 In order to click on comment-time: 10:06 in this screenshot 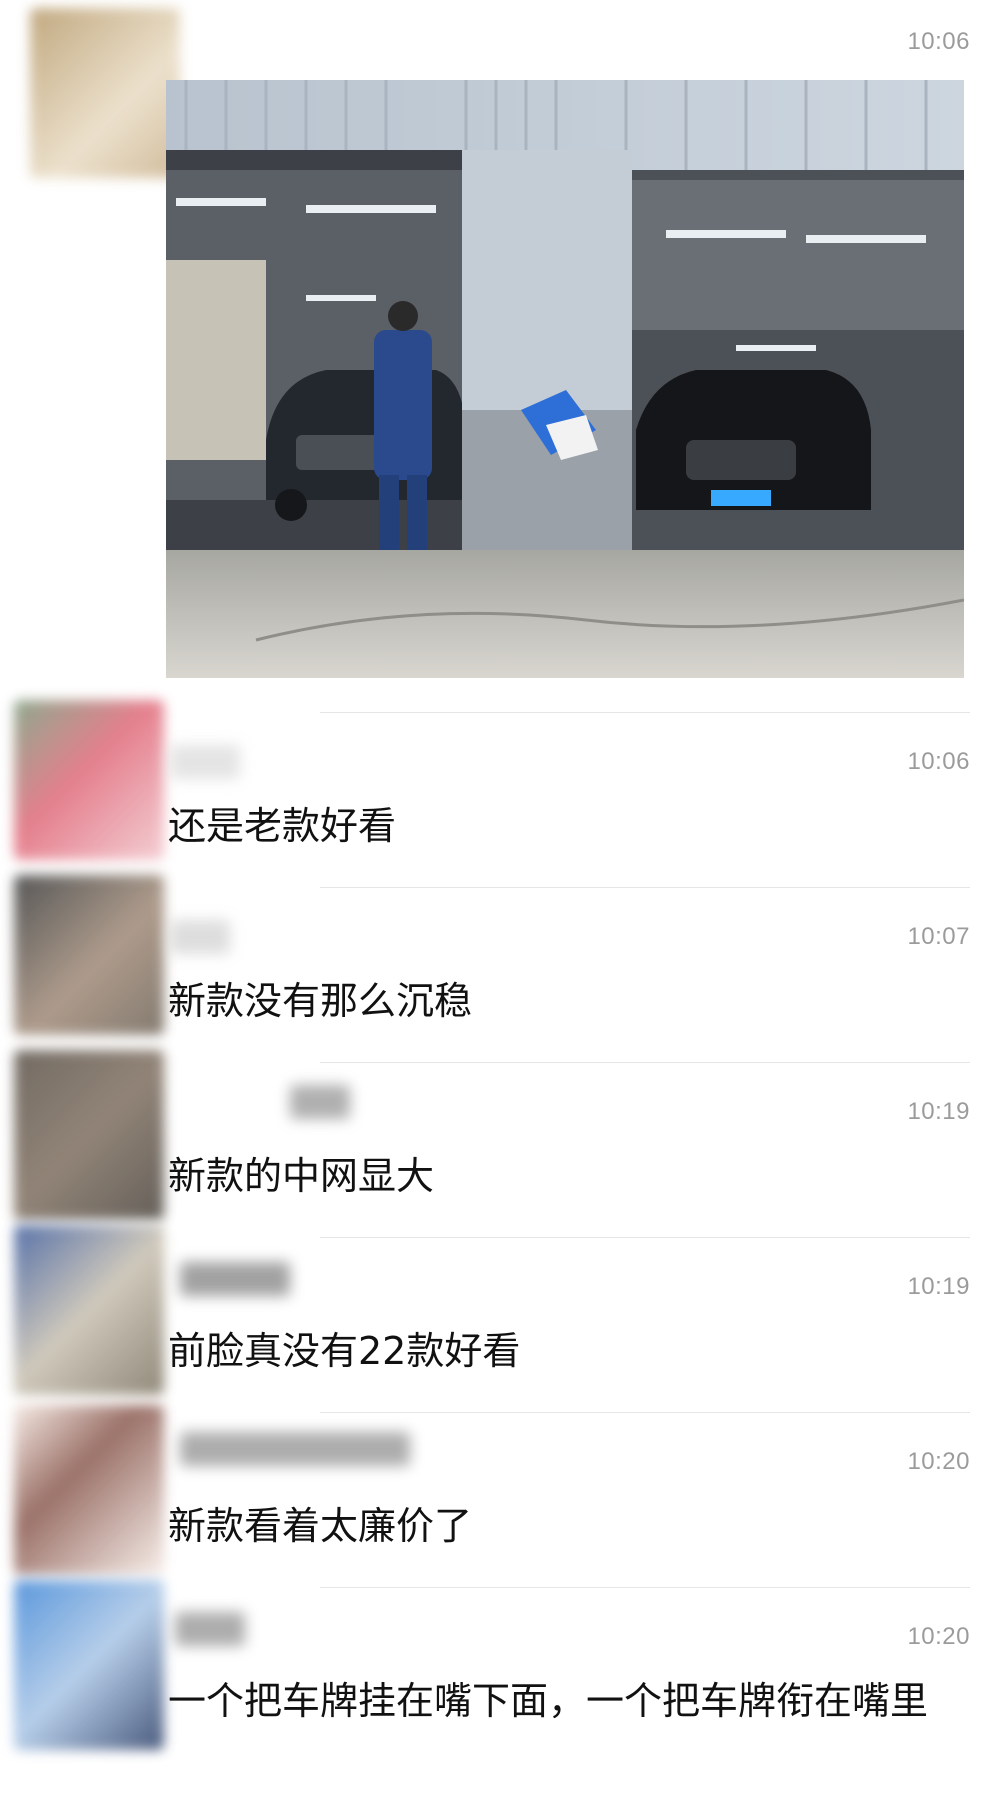, I will do `click(938, 761)`.